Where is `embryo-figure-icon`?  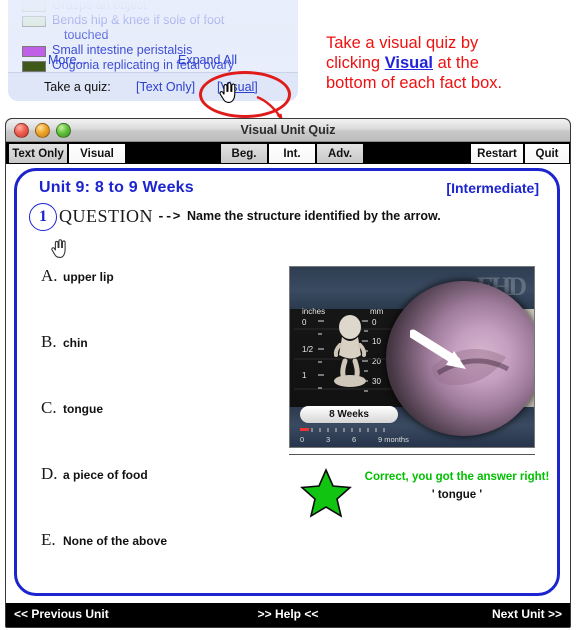 embryo-figure-icon is located at coordinates (350, 351).